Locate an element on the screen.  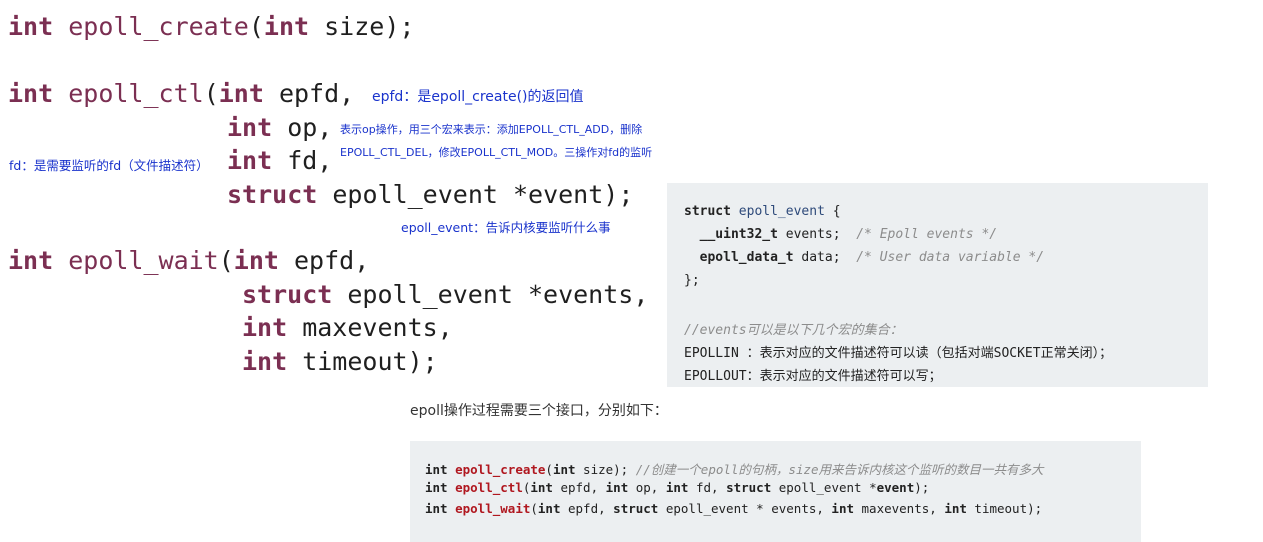
code-line: EPOLLIN ：表示对应的文件描述符可以读（包括对端SOCKET正常关闭）； is located at coordinates (898, 353).